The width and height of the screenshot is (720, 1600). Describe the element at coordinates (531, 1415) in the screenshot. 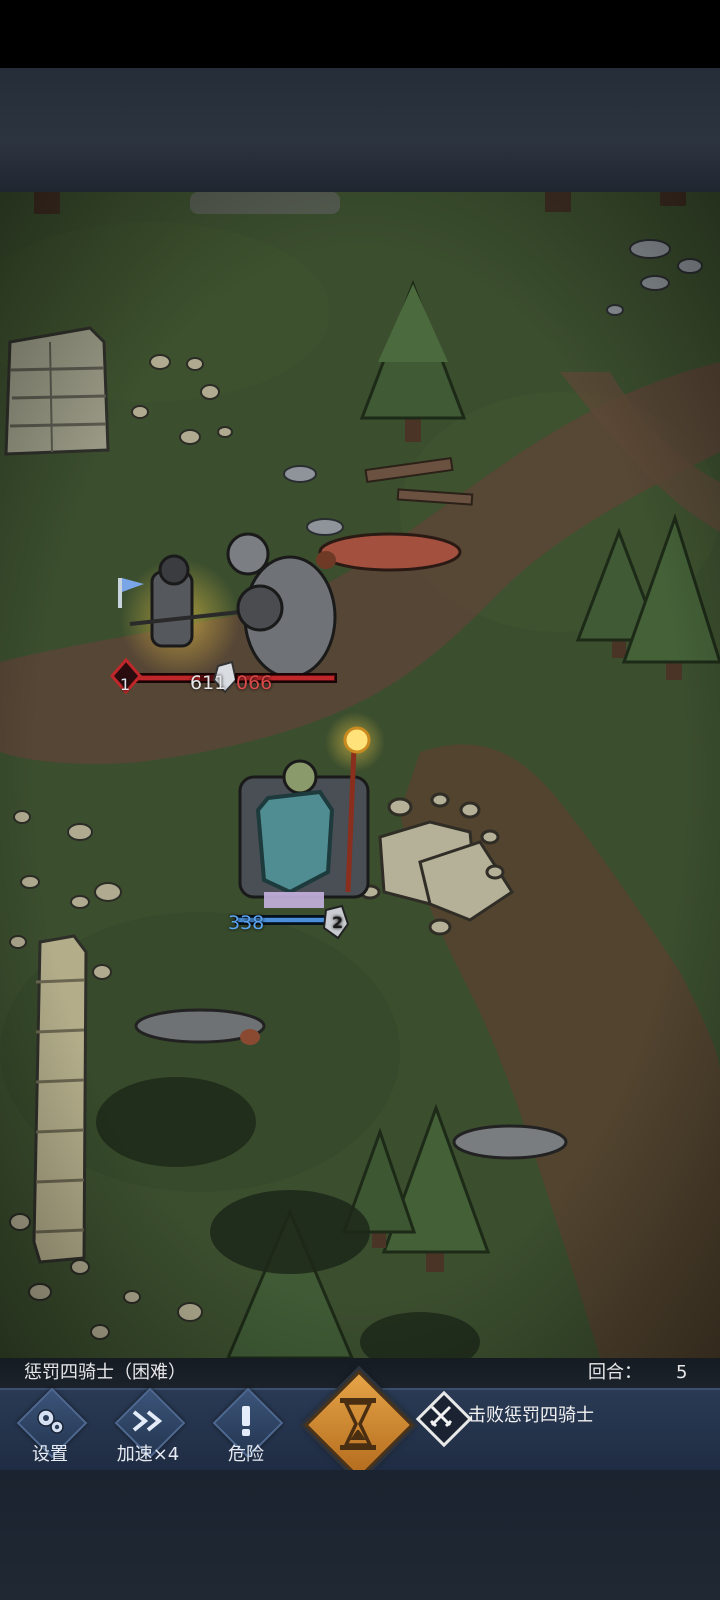

I see `objective-text: 击败惩罚四骑士` at that location.